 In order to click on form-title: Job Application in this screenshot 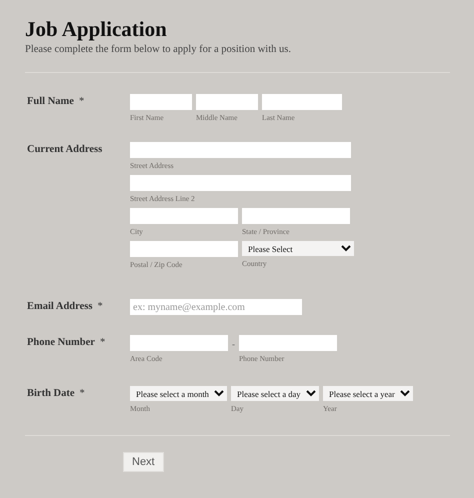, I will do `click(96, 29)`.